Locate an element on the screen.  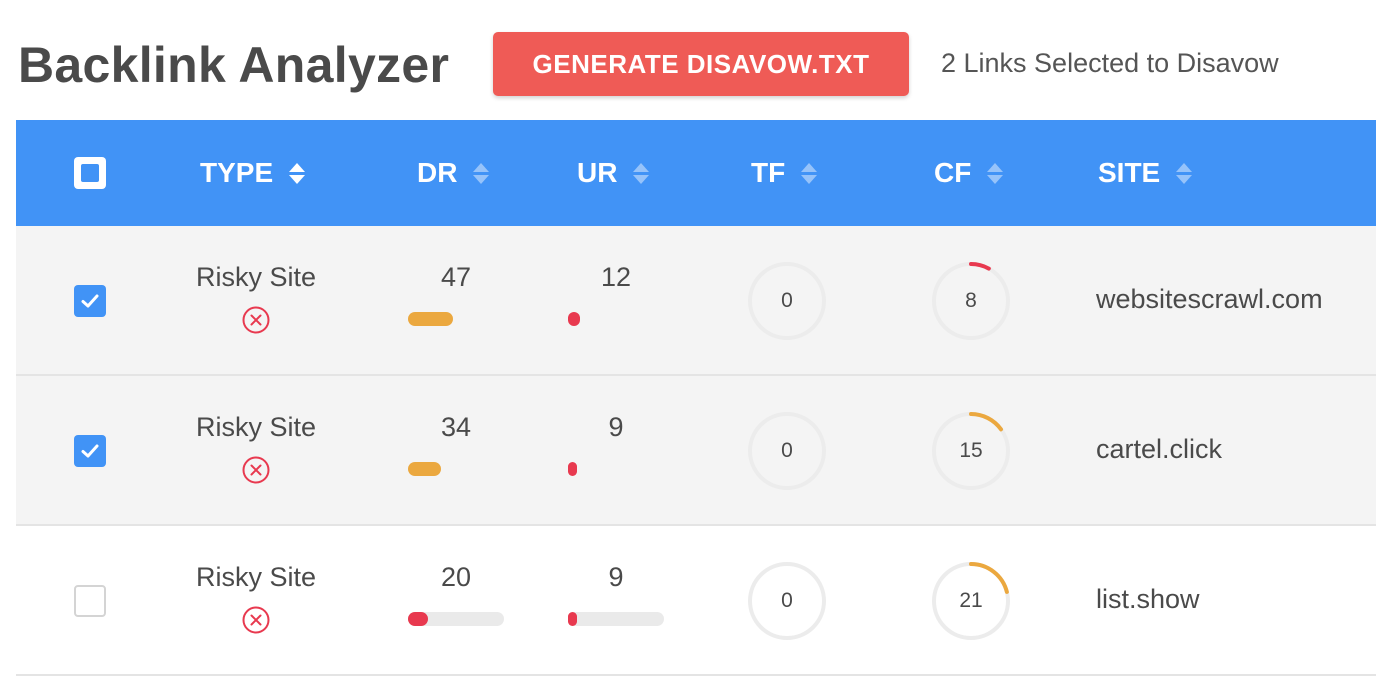
site-link: list.show is located at coordinates (1148, 599).